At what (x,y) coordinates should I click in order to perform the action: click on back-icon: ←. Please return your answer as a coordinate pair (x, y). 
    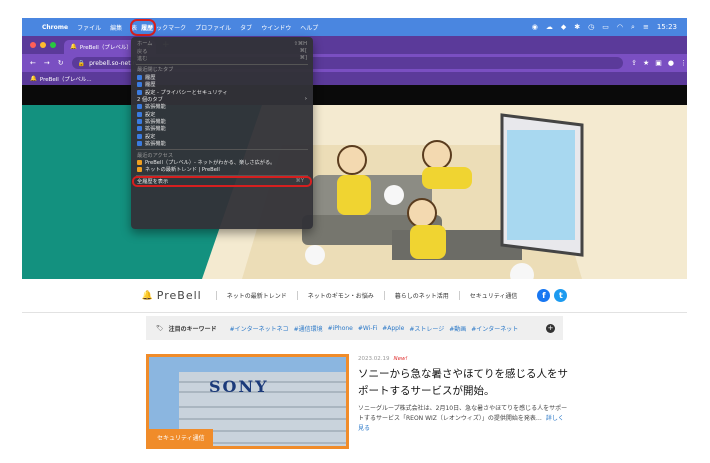
    Looking at the image, I should click on (33, 63).